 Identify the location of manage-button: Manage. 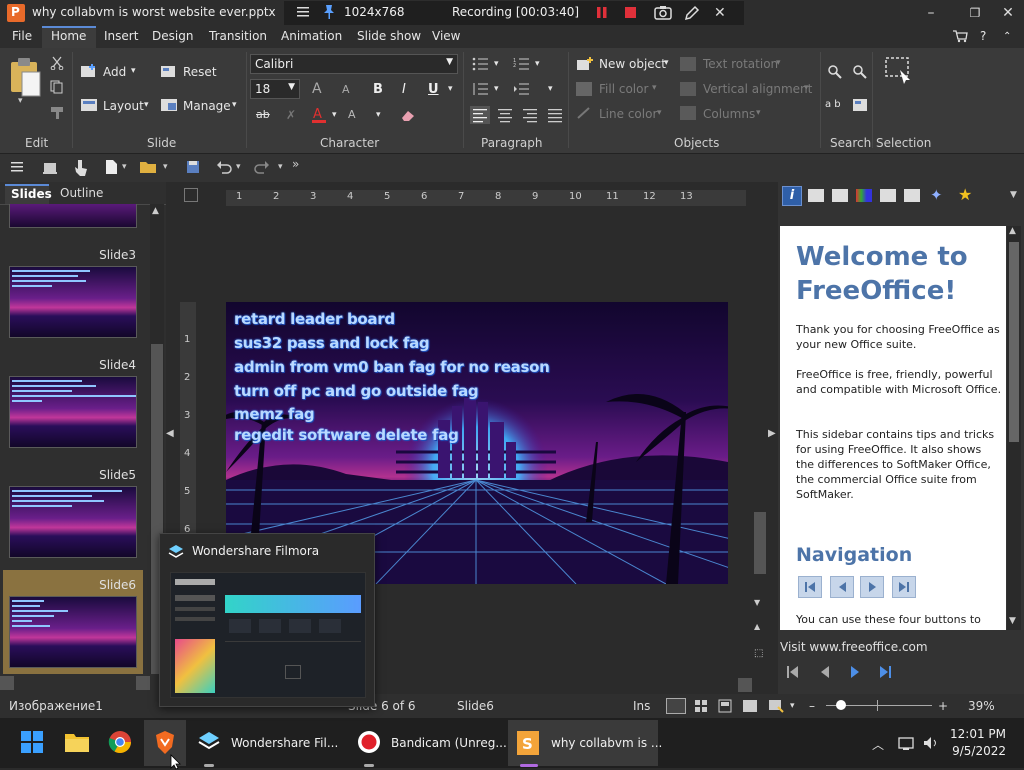
(207, 106).